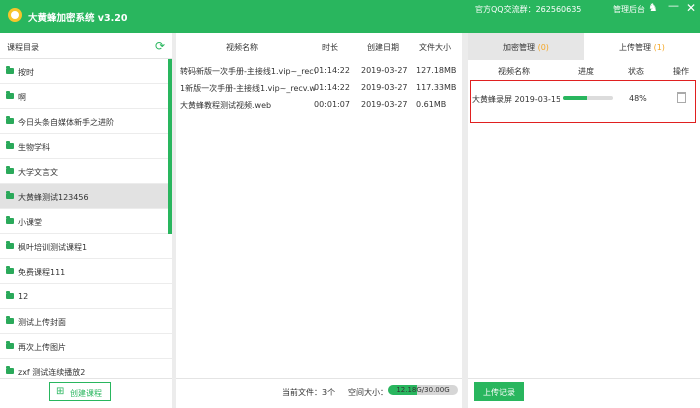  Describe the element at coordinates (226, 105) in the screenshot. I see `video-name-cell: 大黄蜂教程测试视频.web` at that location.